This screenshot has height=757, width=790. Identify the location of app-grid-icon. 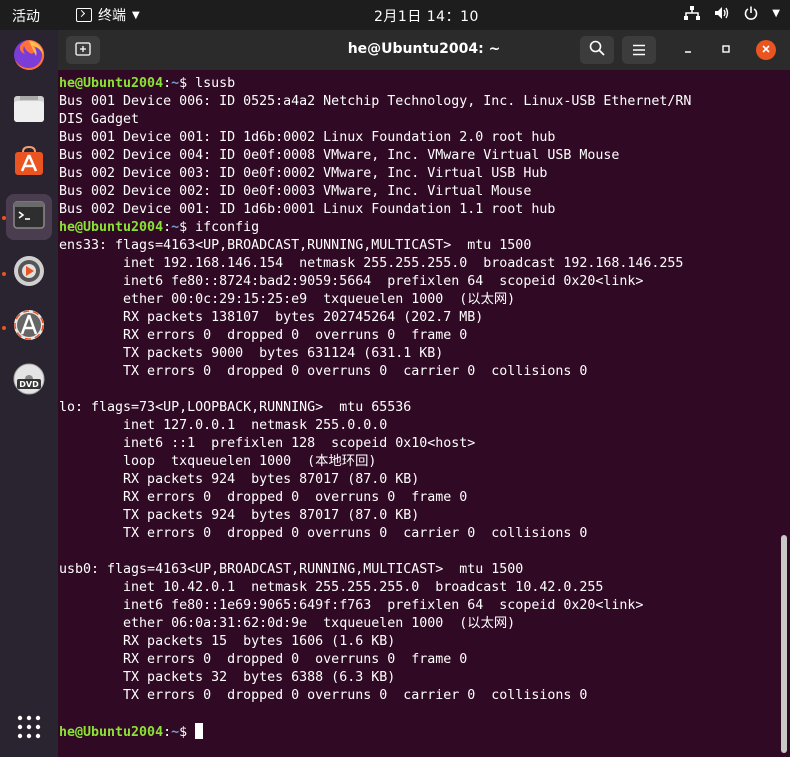
(29, 729).